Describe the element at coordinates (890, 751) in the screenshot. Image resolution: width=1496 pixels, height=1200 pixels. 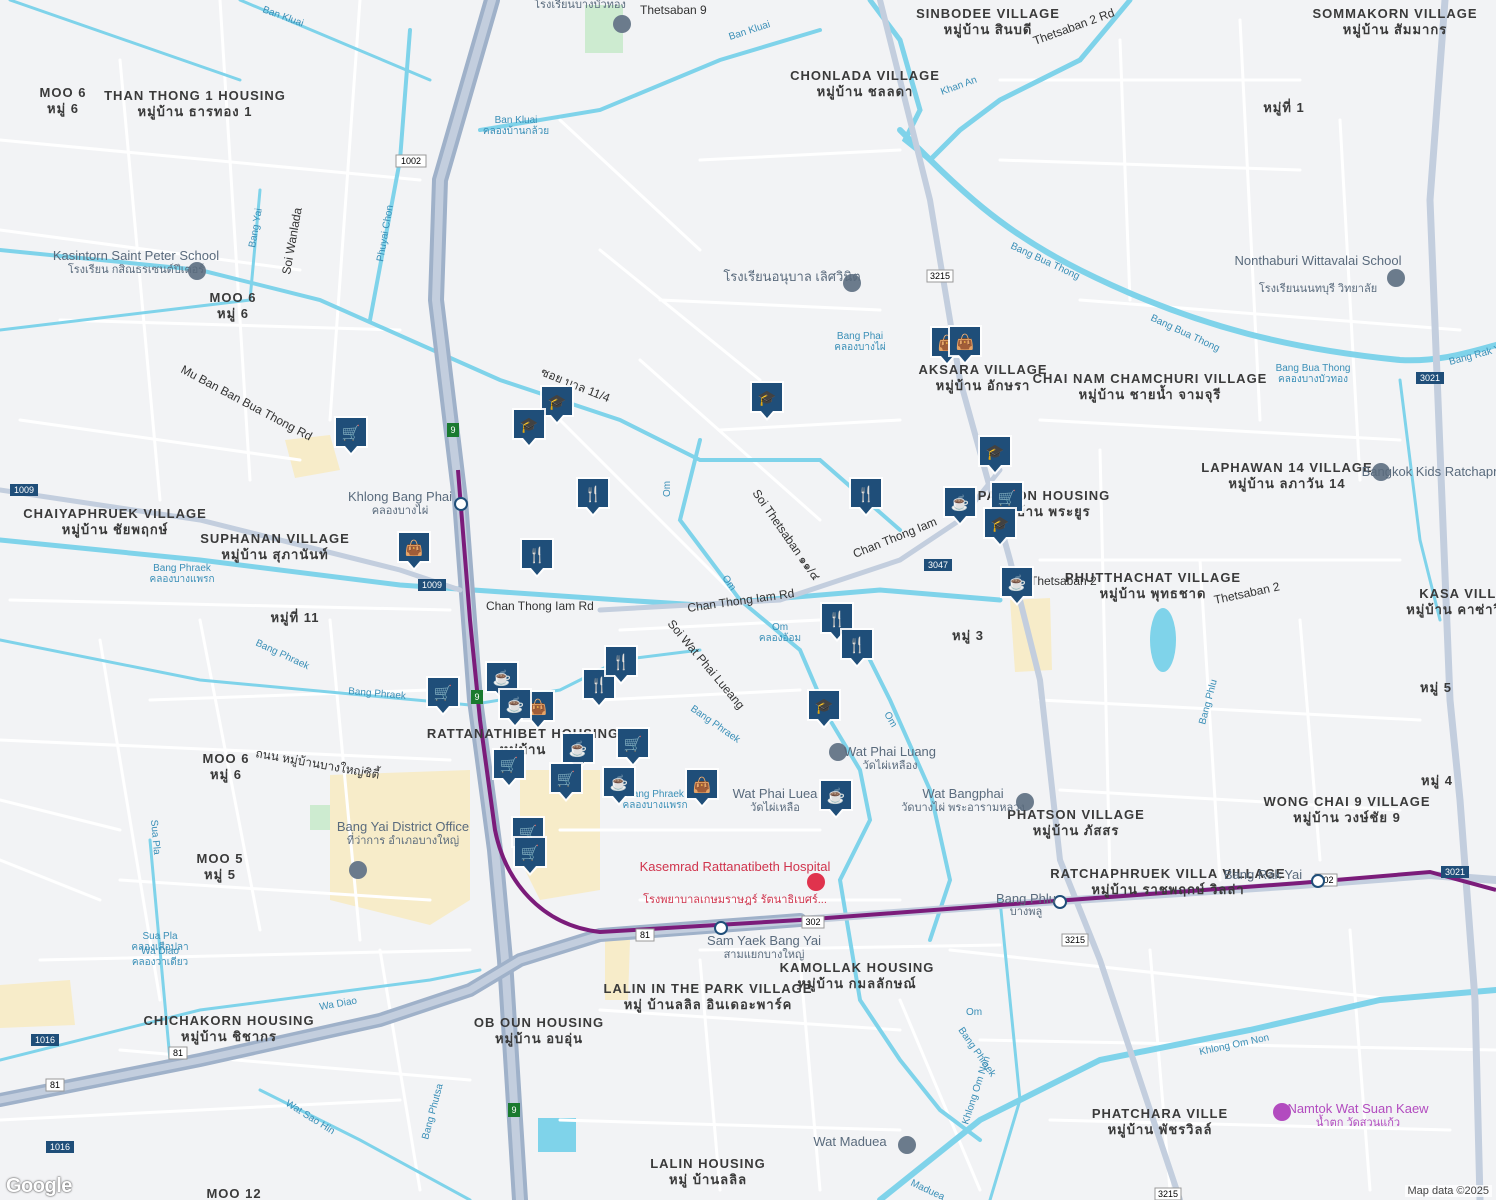
I see `poi-label: Wat Phai Luang` at that location.